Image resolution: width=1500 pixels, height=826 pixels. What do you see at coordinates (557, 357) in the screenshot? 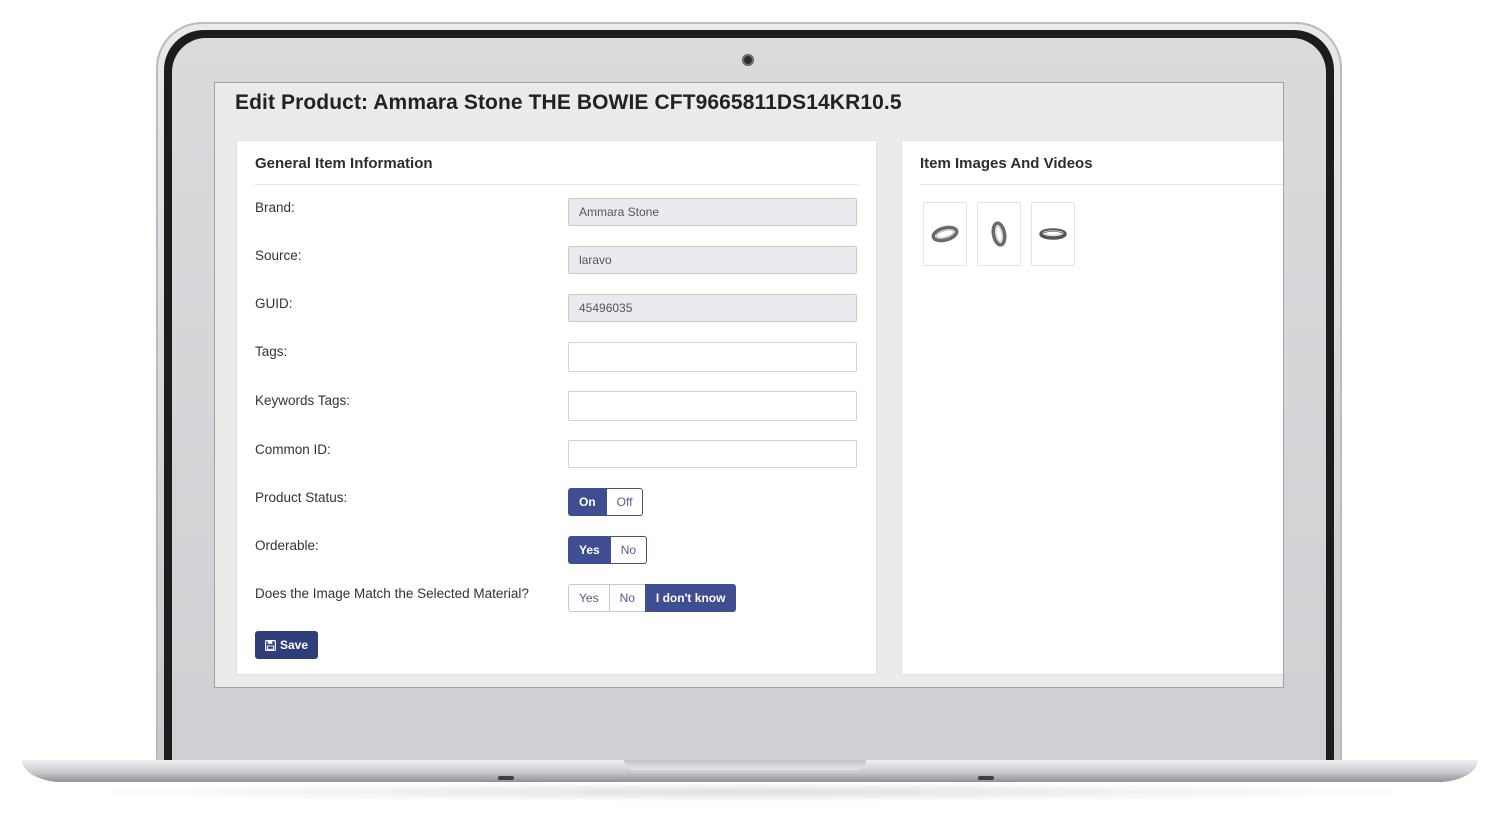
I see `tags-row: Tags:` at bounding box center [557, 357].